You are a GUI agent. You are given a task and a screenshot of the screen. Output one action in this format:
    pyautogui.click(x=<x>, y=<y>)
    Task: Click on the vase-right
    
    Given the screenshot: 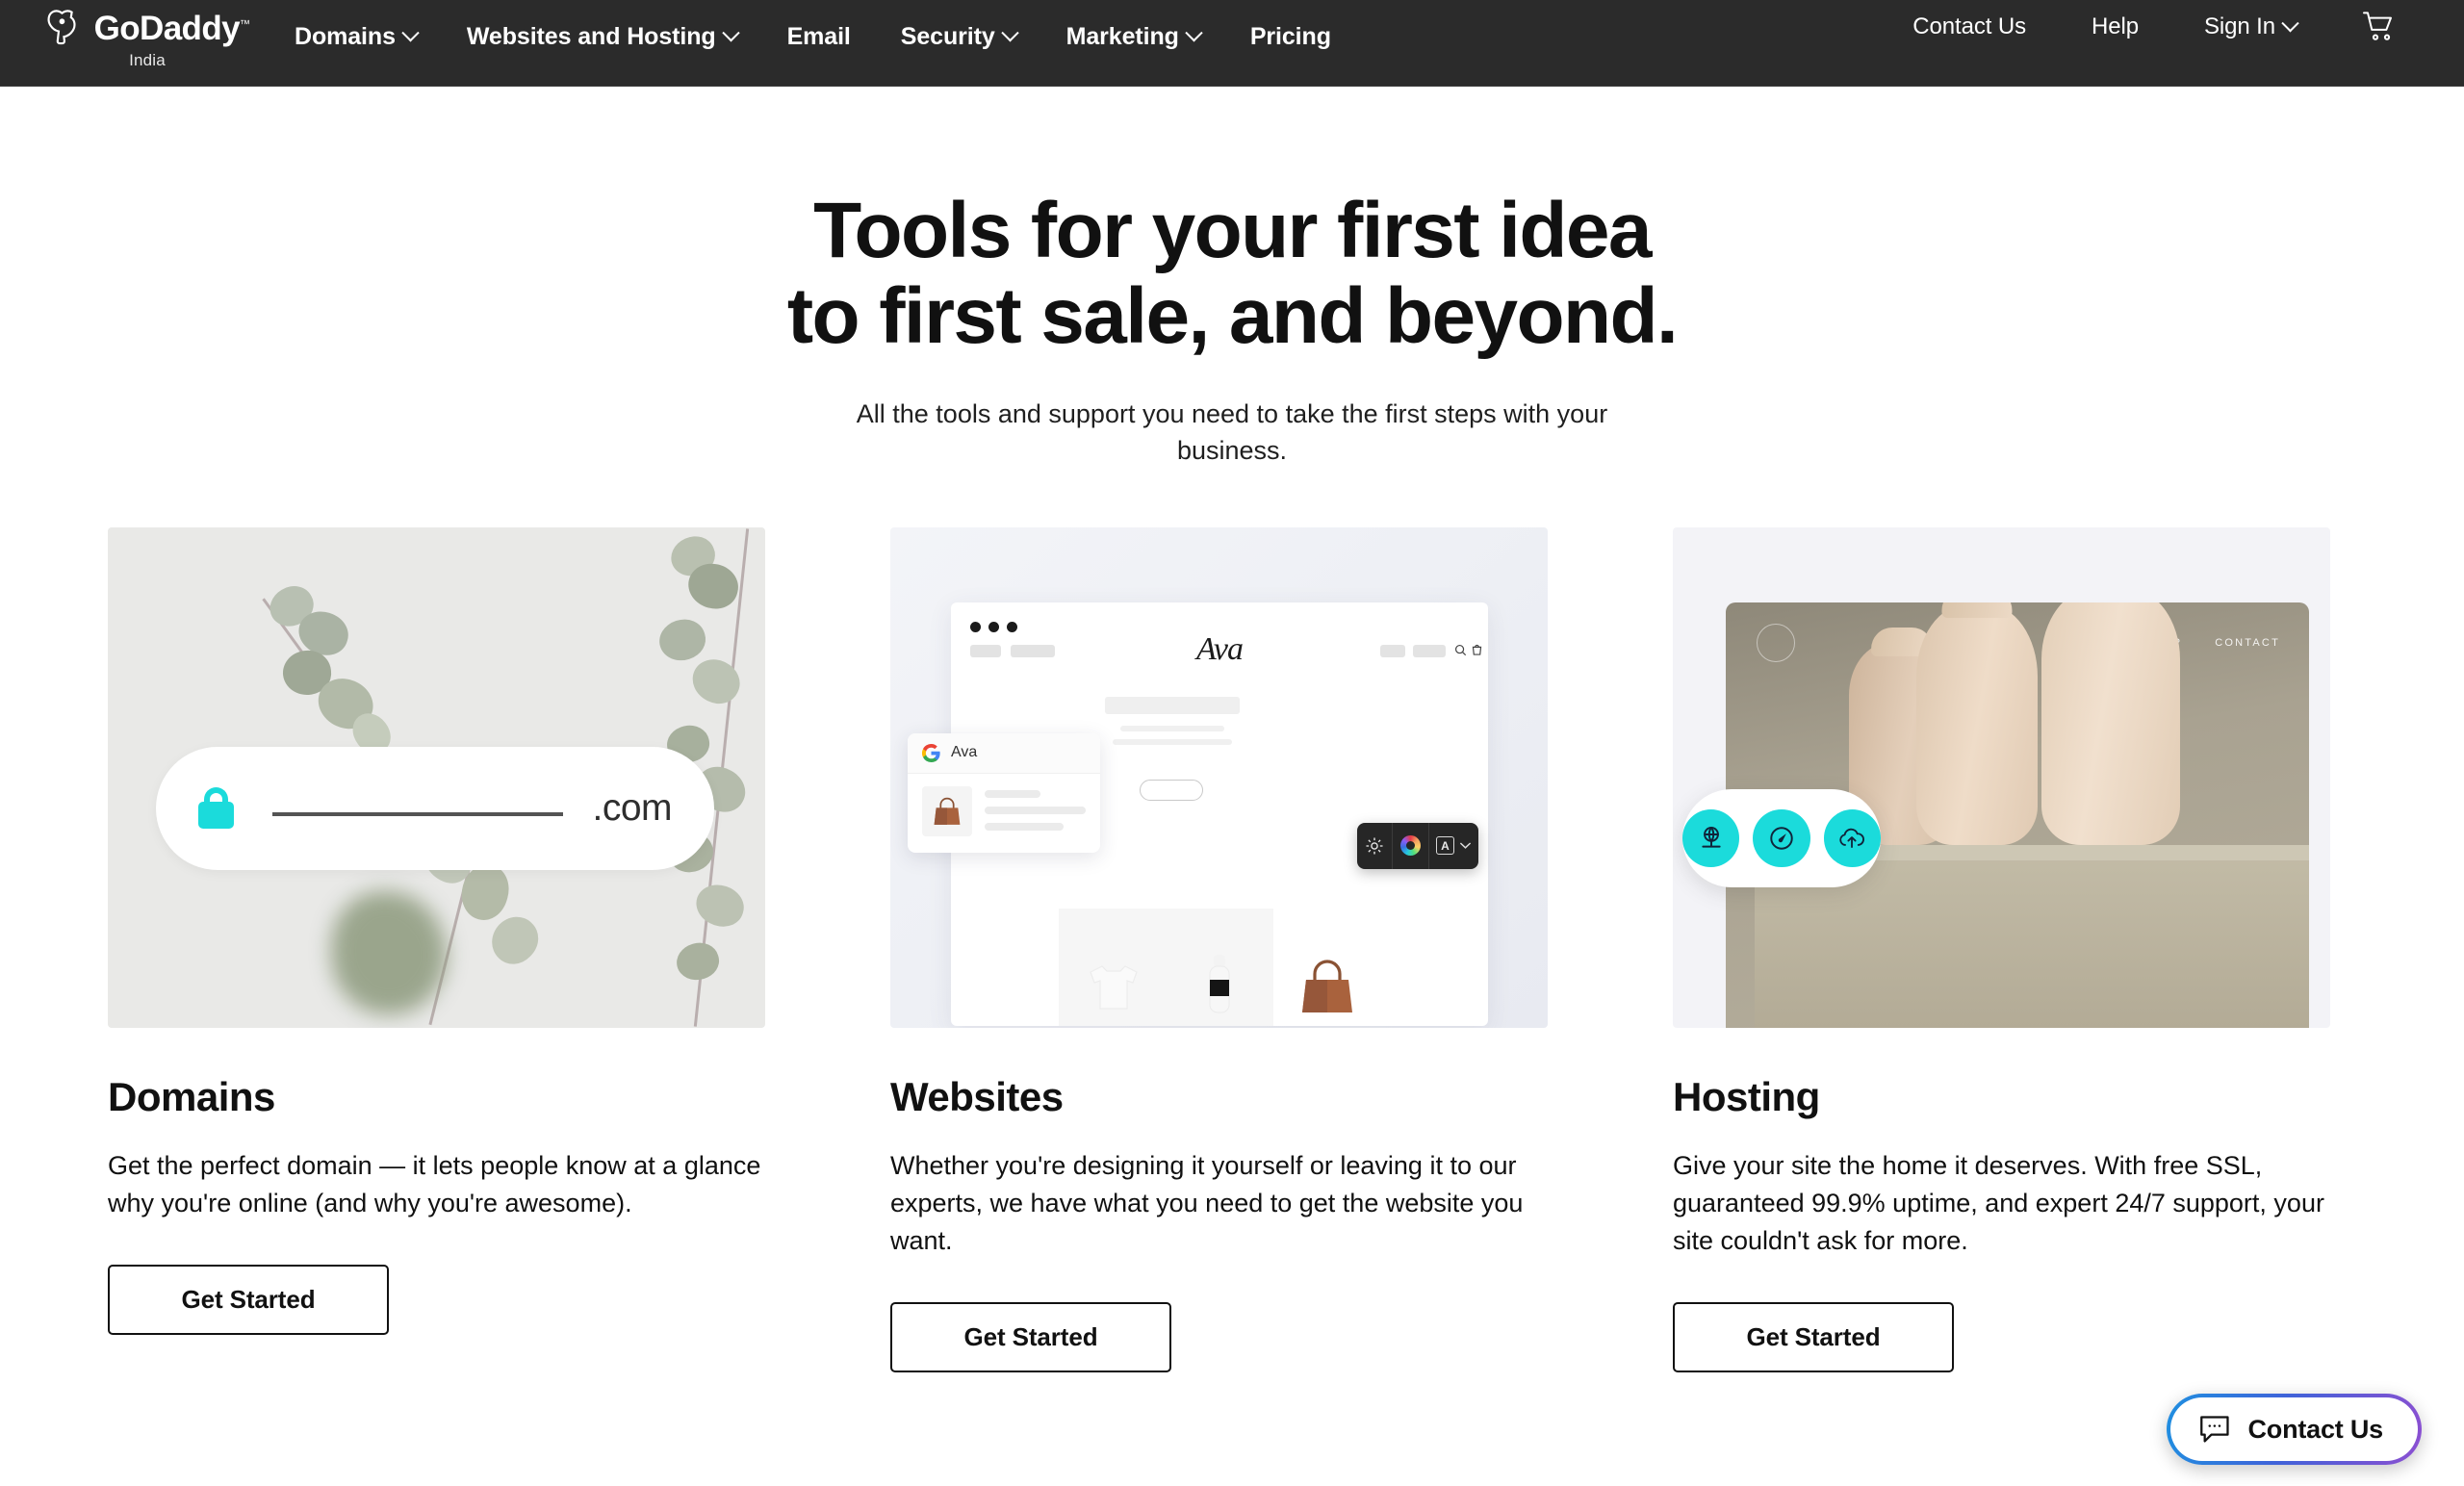 What is the action you would take?
    pyautogui.click(x=2110, y=723)
    